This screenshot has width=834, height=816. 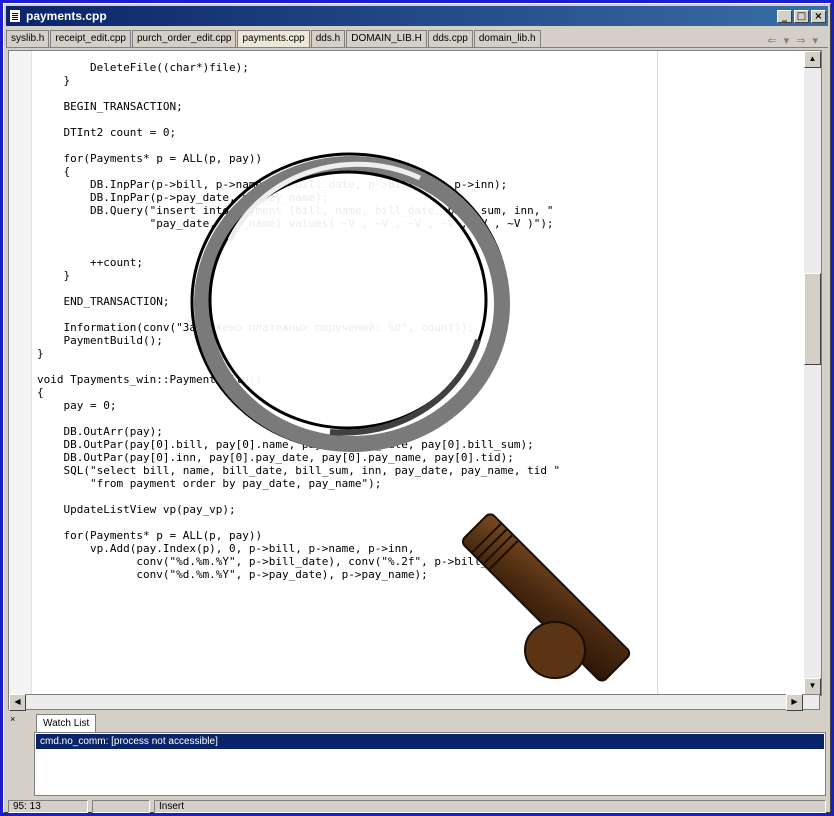 I want to click on tab-domain-lib-h: domain_lib.h, so click(x=507, y=38).